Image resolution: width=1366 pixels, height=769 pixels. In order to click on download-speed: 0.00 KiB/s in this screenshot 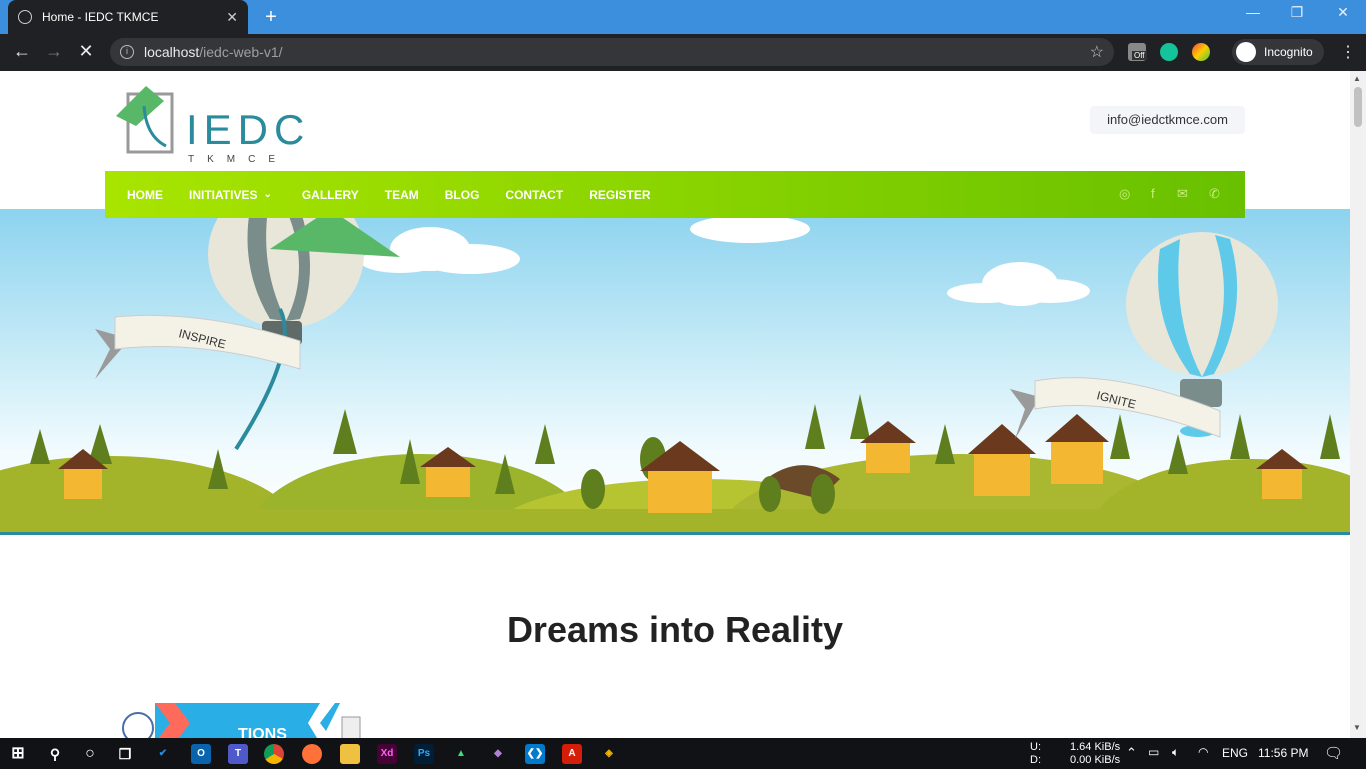, I will do `click(1095, 760)`.